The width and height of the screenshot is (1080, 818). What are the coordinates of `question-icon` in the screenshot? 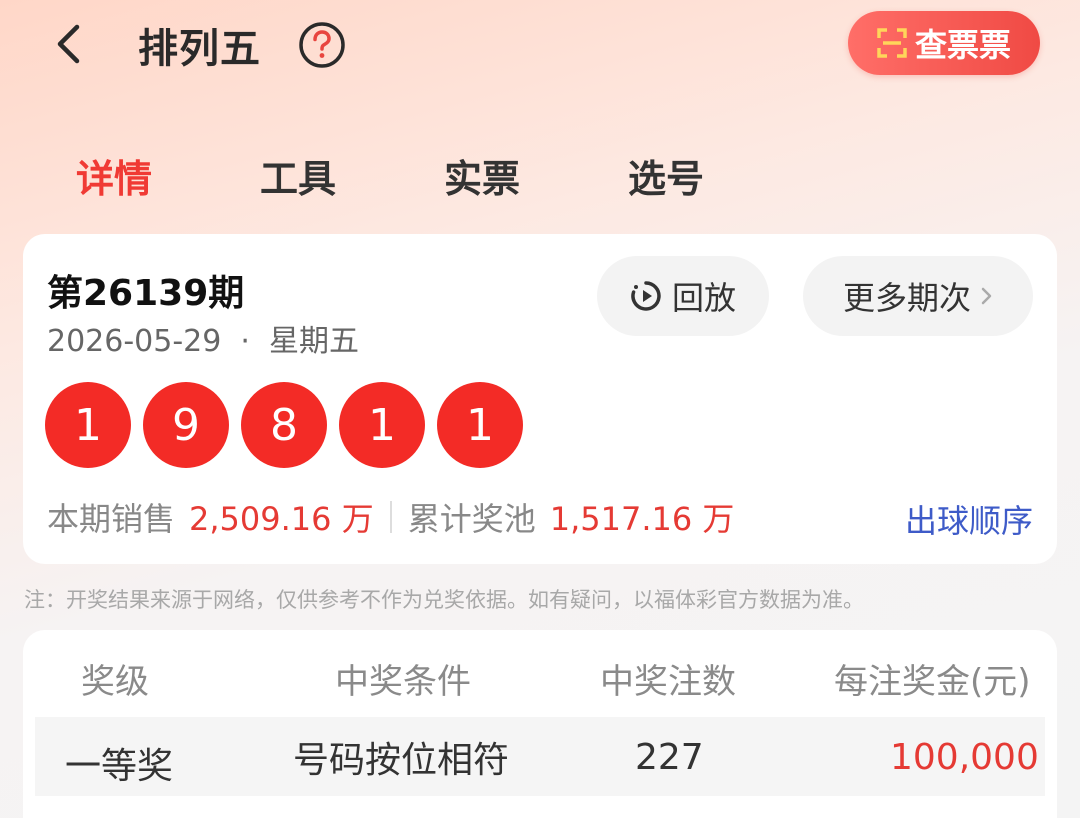 It's located at (322, 45).